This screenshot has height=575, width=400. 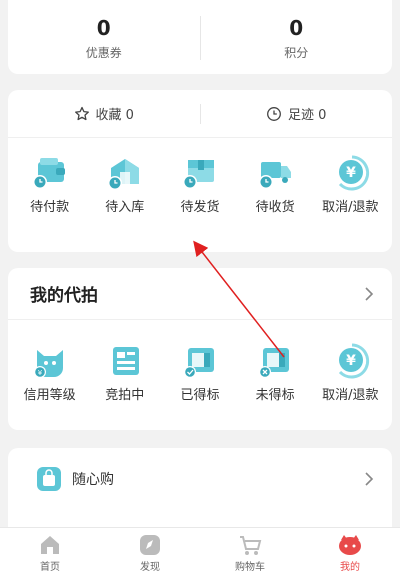 I want to click on pending-payment-button: 待付款, so click(x=50, y=183).